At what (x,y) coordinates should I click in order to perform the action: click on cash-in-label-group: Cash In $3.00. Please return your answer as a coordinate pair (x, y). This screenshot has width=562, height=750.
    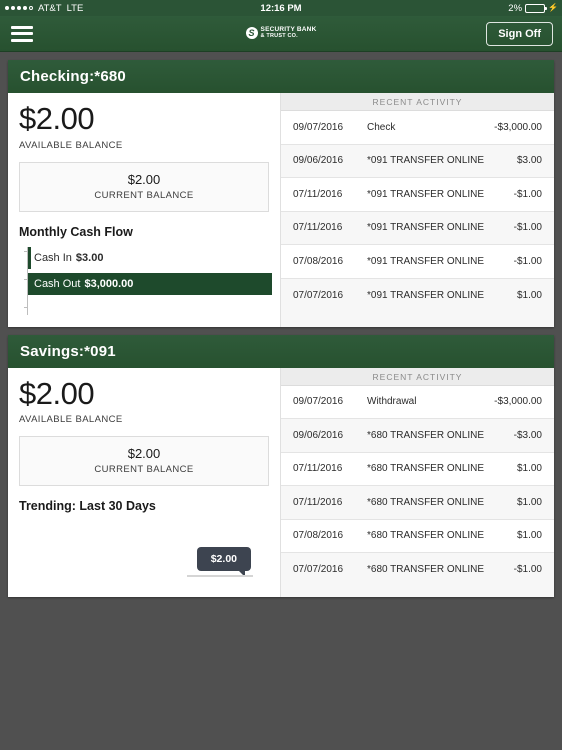
    Looking at the image, I should click on (68, 258).